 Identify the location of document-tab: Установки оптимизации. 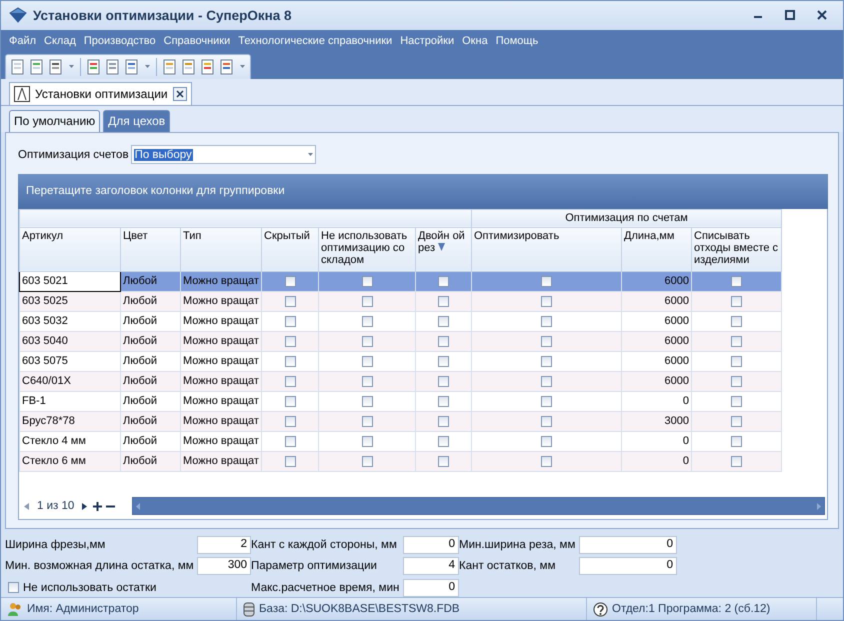
(100, 93).